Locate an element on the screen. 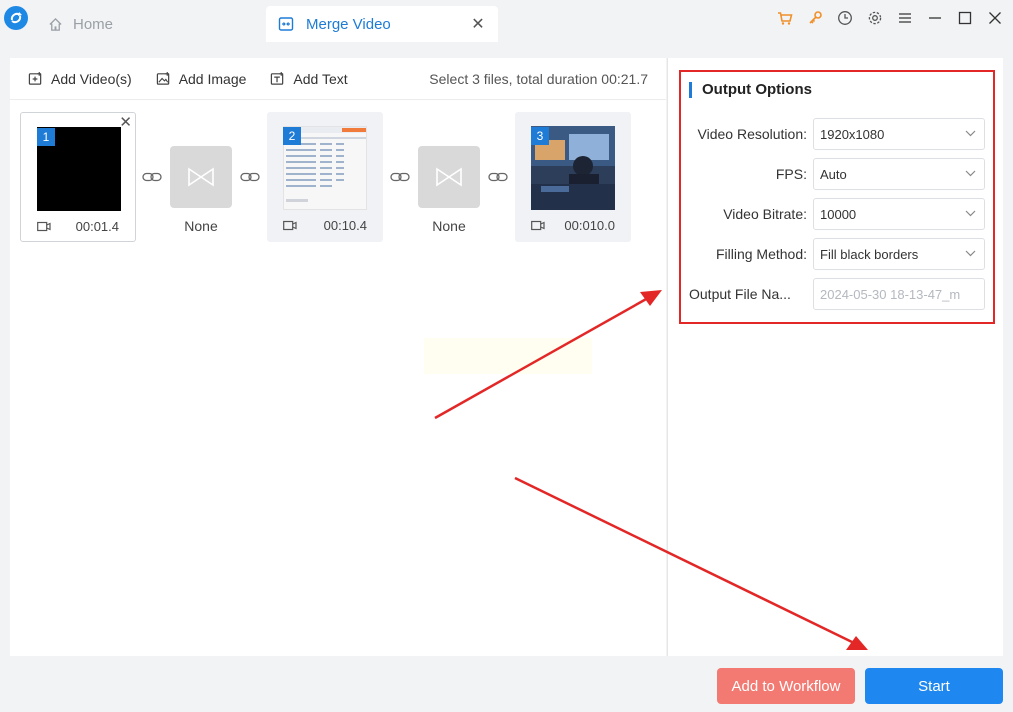  start-button: Start is located at coordinates (934, 686).